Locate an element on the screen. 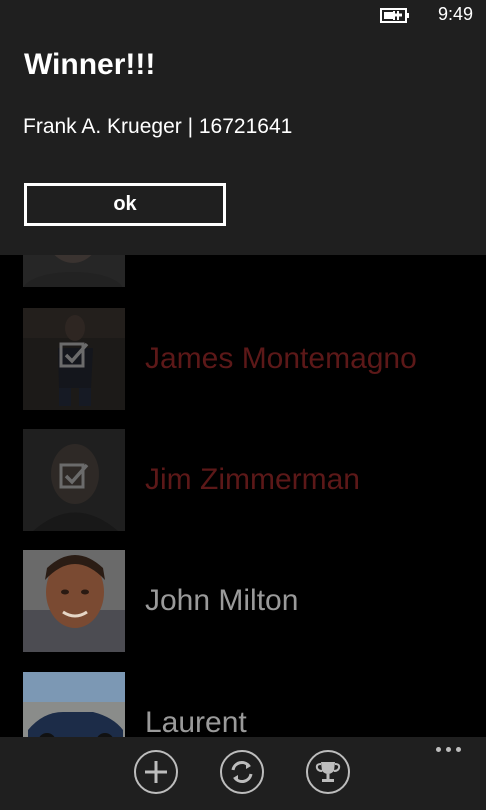 Image resolution: width=486 pixels, height=810 pixels. status-bar: 9:49 is located at coordinates (243, 16).